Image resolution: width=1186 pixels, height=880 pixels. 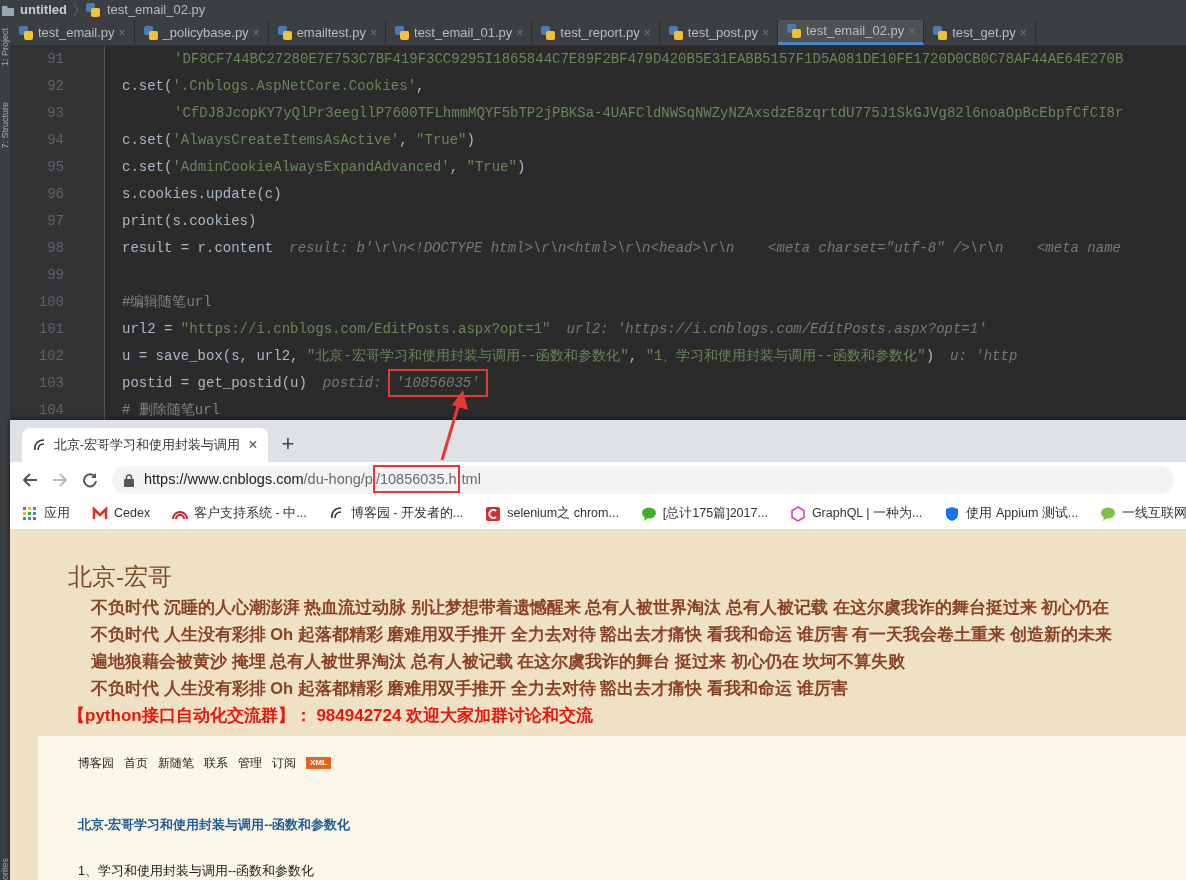 I want to click on code-text: url2 =, so click(x=148, y=329).